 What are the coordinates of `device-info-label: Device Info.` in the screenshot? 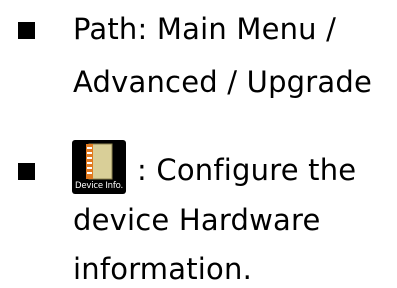 It's located at (98, 186).